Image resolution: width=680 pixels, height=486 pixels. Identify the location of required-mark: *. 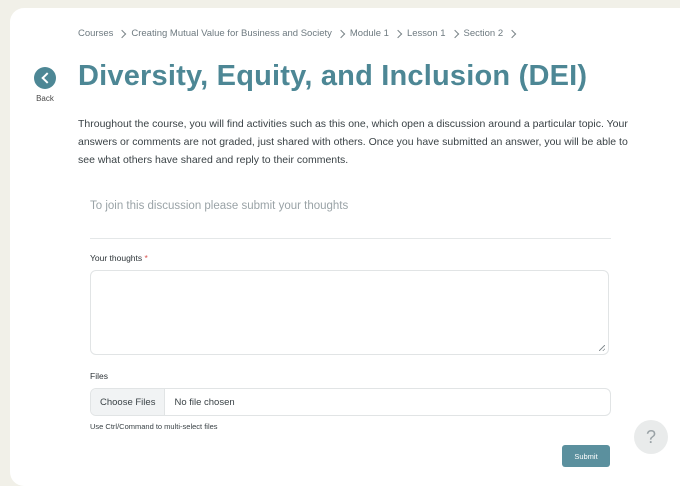
(146, 258).